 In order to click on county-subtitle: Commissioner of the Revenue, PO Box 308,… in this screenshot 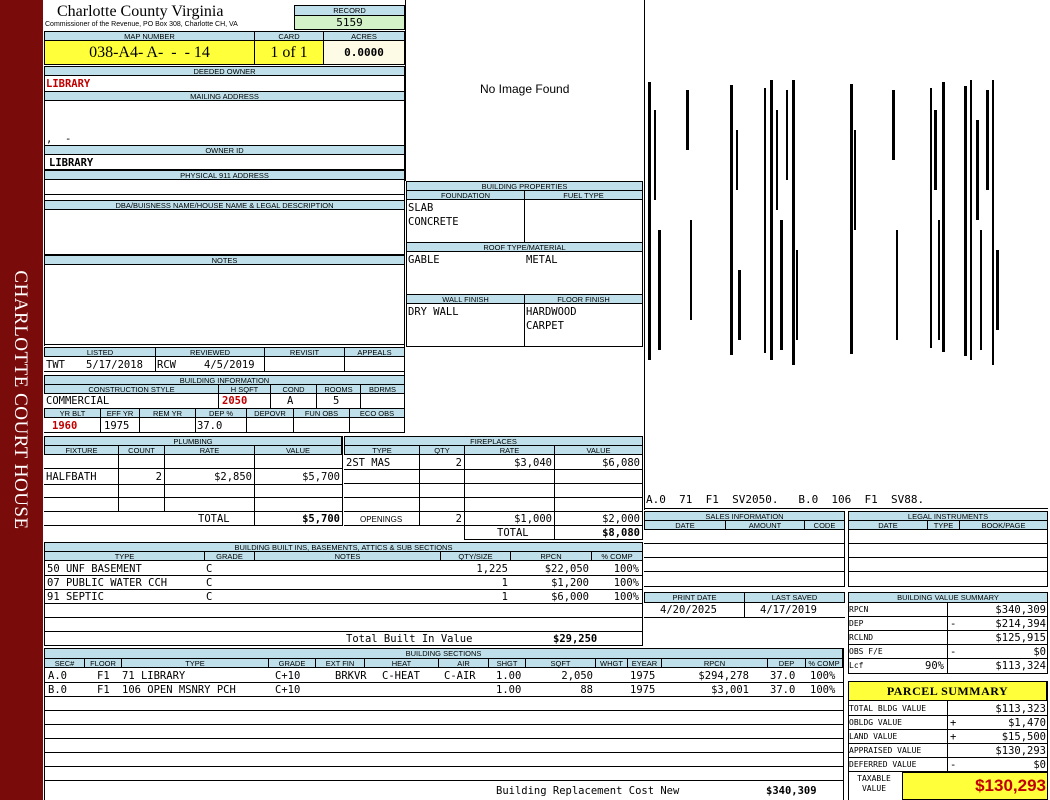, I will do `click(141, 24)`.